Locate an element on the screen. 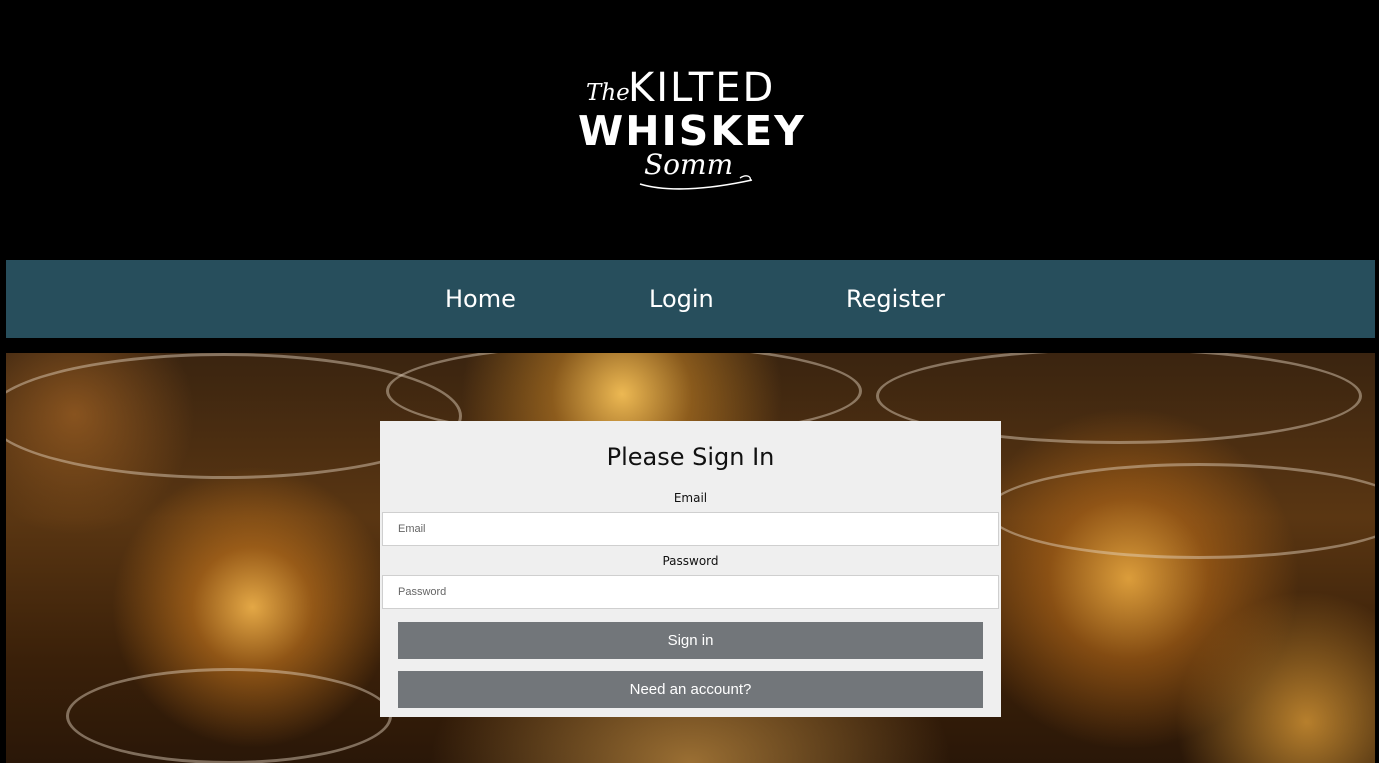 This screenshot has width=1379, height=763. signin-title: Please Sign In is located at coordinates (690, 457).